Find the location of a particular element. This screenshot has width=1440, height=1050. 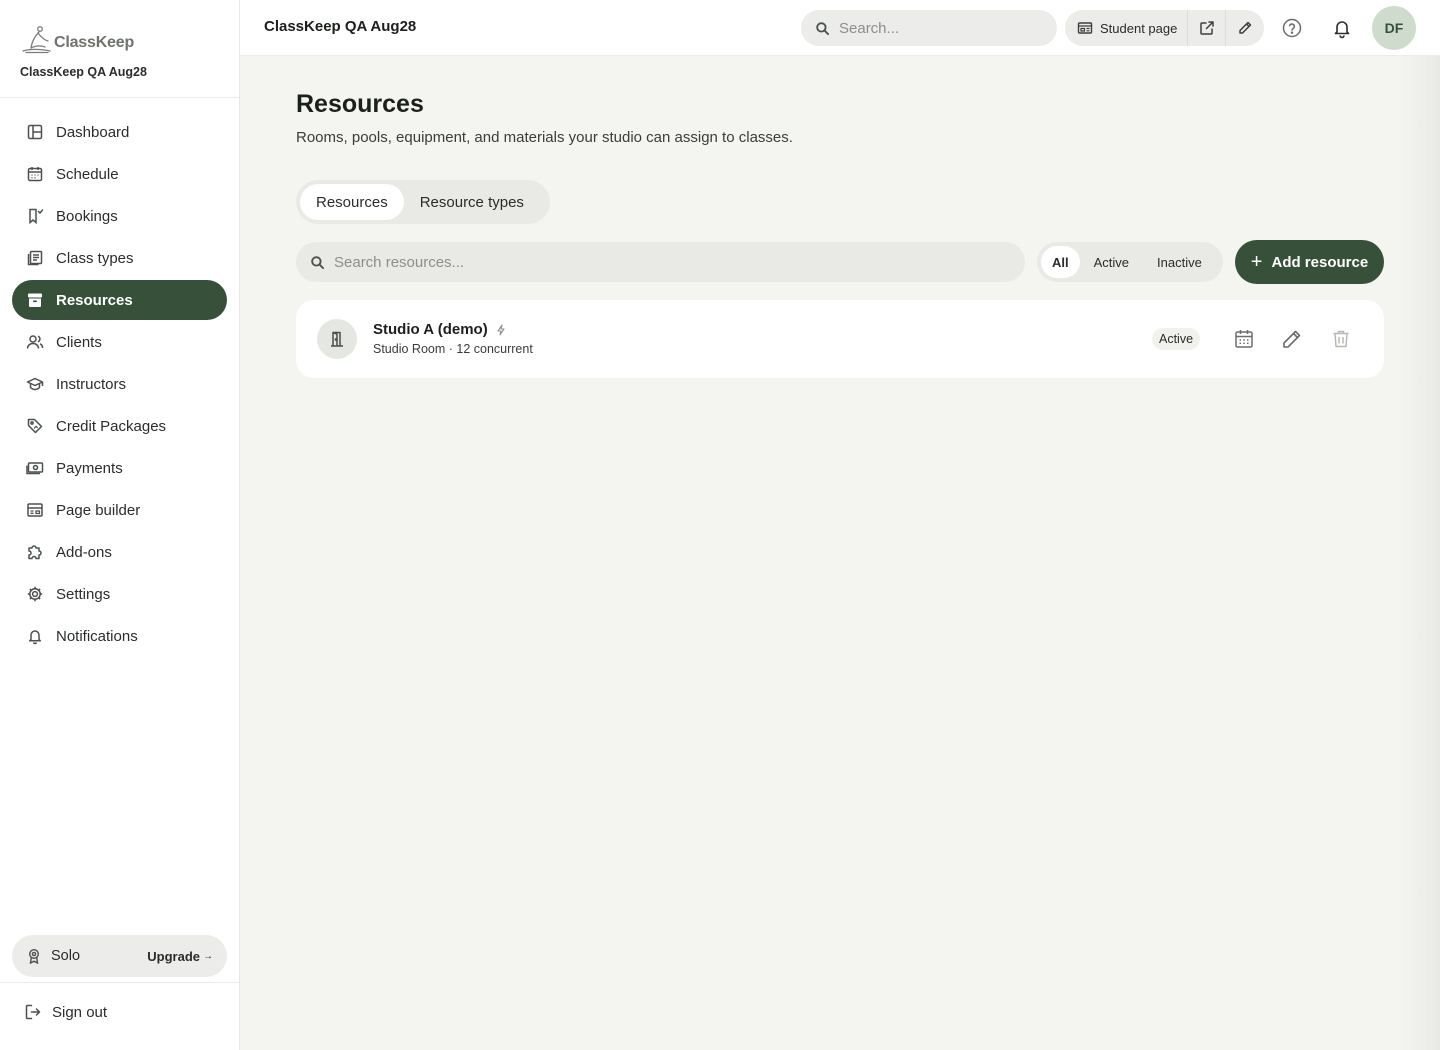

sidebar-item-label: Dashboard is located at coordinates (93, 132).